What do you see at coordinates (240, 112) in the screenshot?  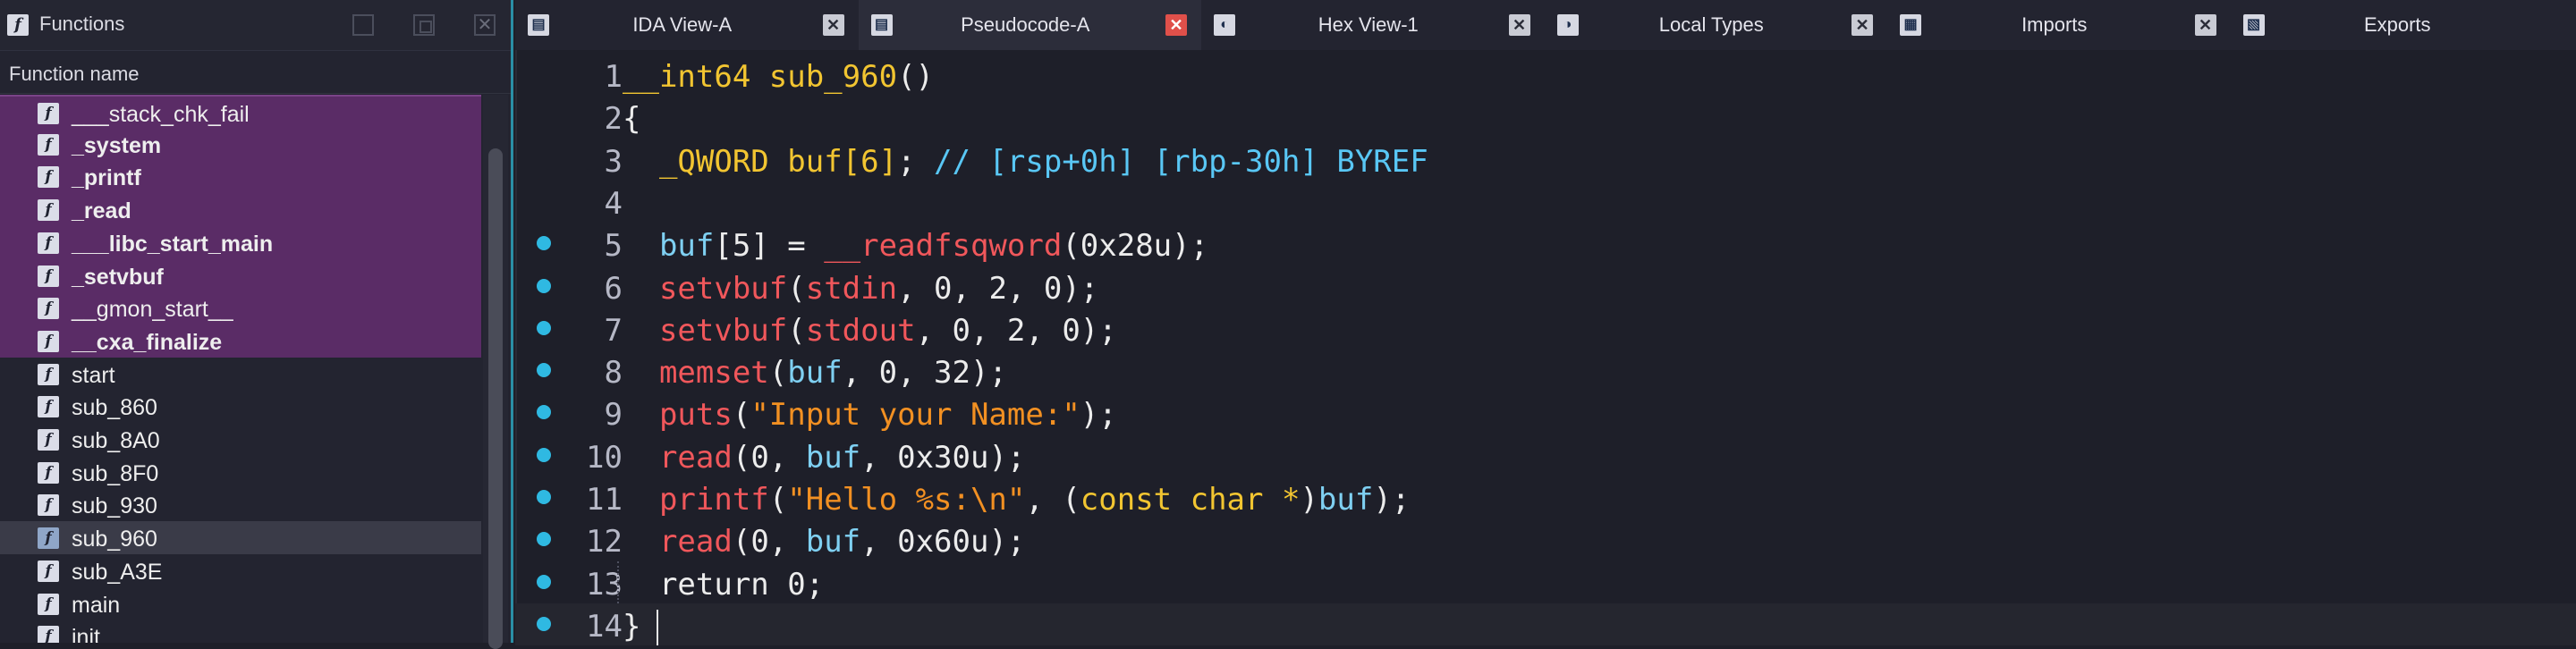 I see `function-list-item: f ___stack_chk_fail` at bounding box center [240, 112].